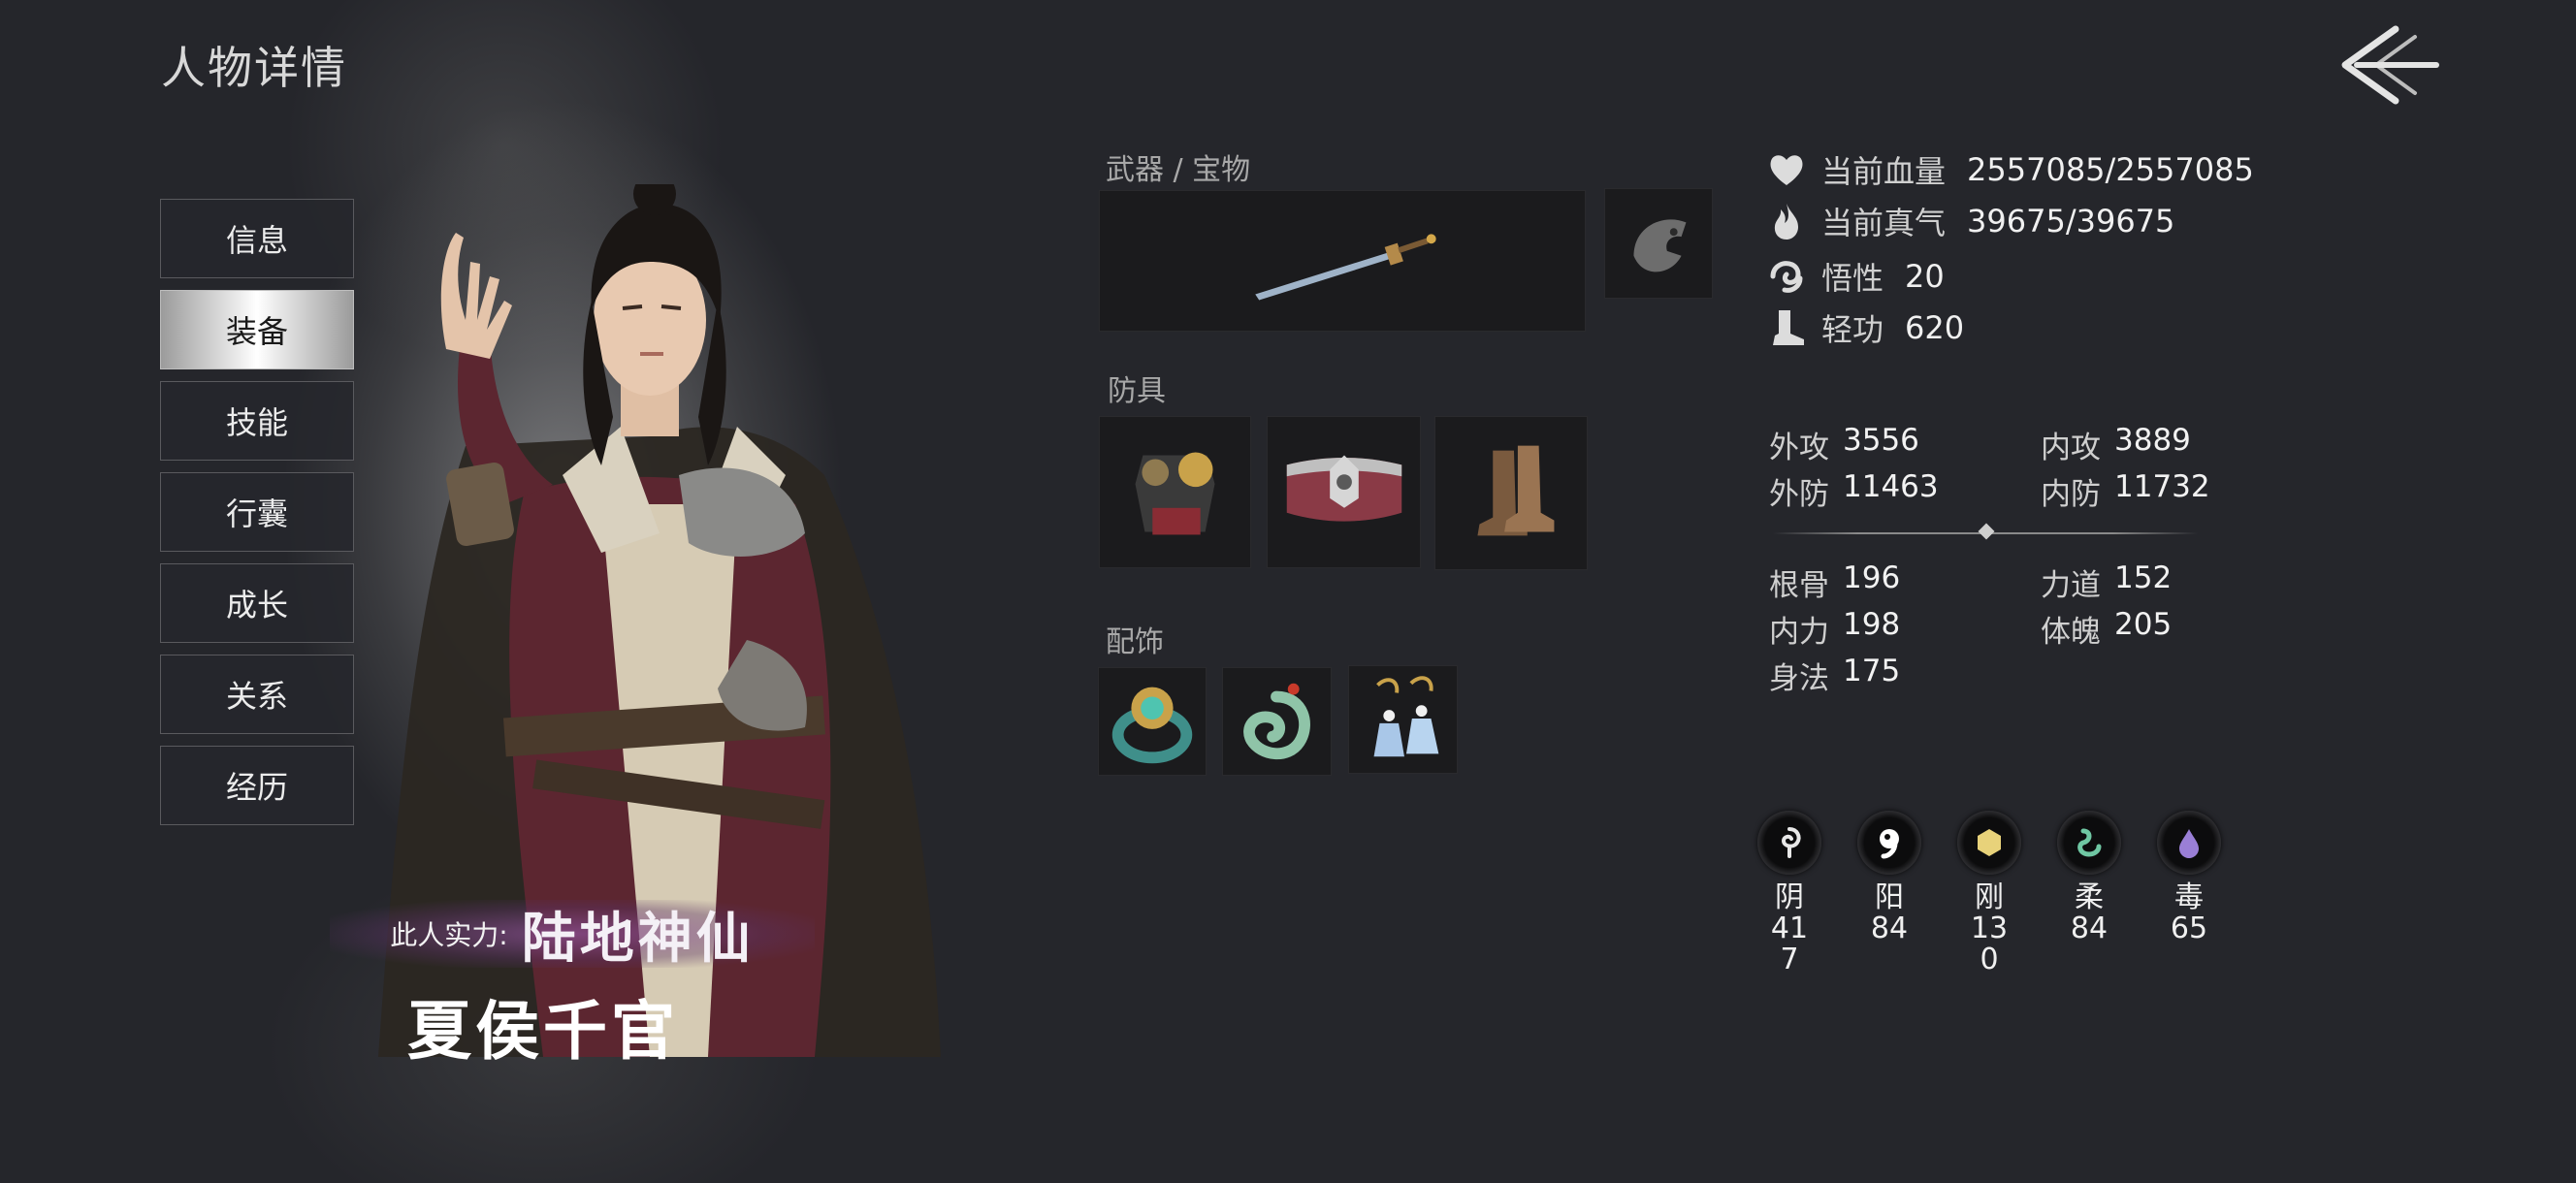 The width and height of the screenshot is (2576, 1183). I want to click on stat-agility: 身法 175, so click(1834, 675).